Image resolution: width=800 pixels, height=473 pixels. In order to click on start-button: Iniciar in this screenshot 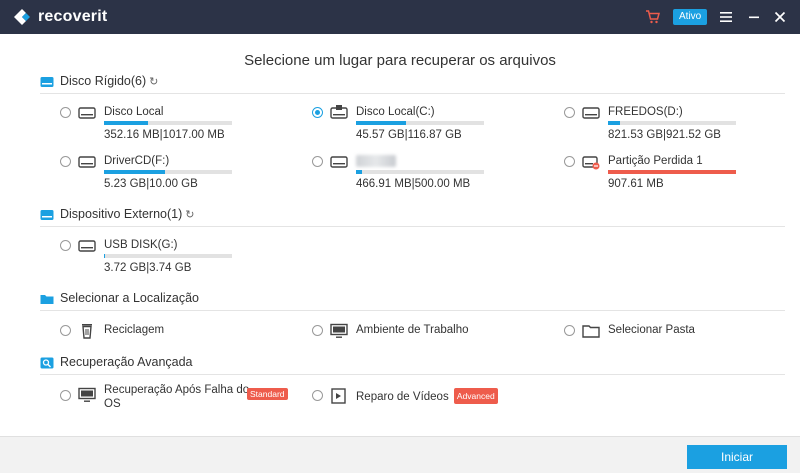, I will do `click(737, 457)`.